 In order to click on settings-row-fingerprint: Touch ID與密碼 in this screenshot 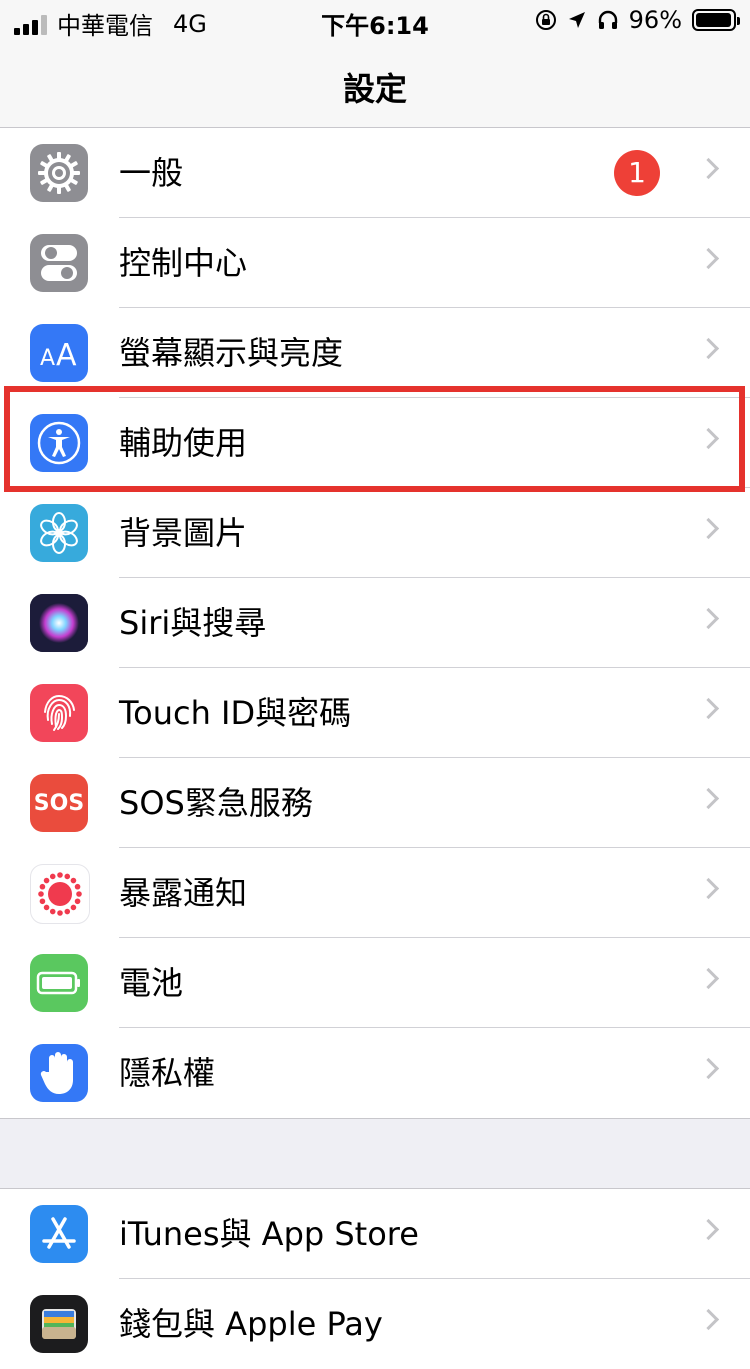, I will do `click(375, 713)`.